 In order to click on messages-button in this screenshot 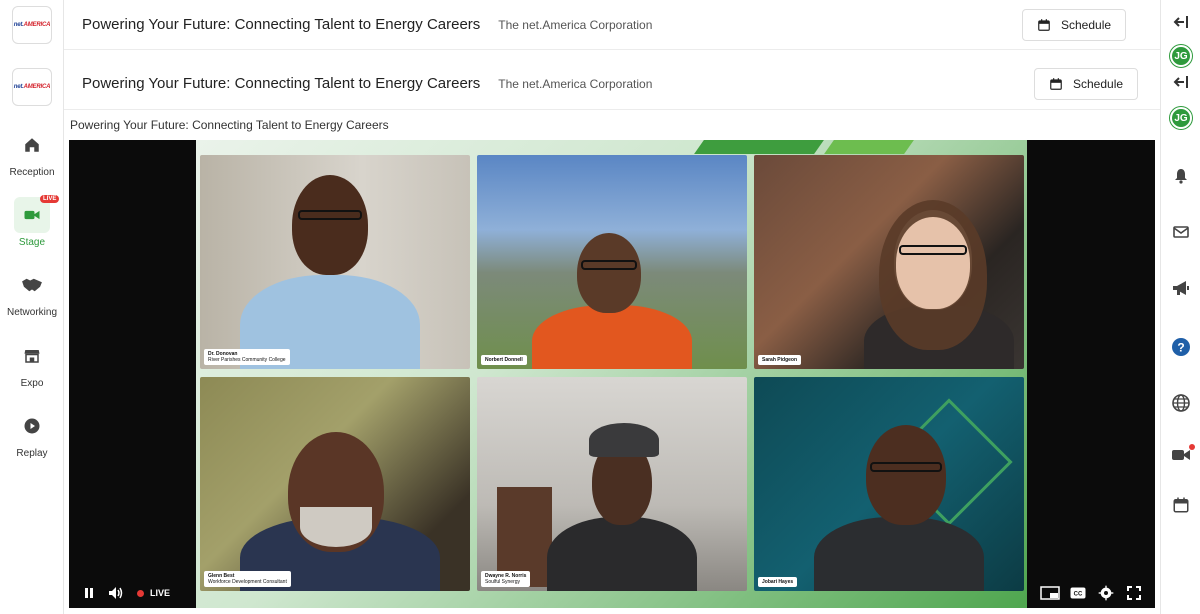, I will do `click(1180, 232)`.